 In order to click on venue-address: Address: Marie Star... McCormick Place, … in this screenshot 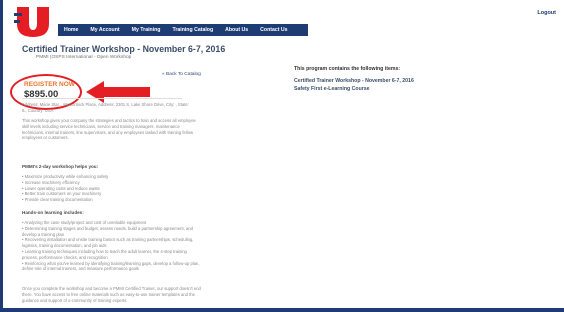, I will do `click(105, 107)`.